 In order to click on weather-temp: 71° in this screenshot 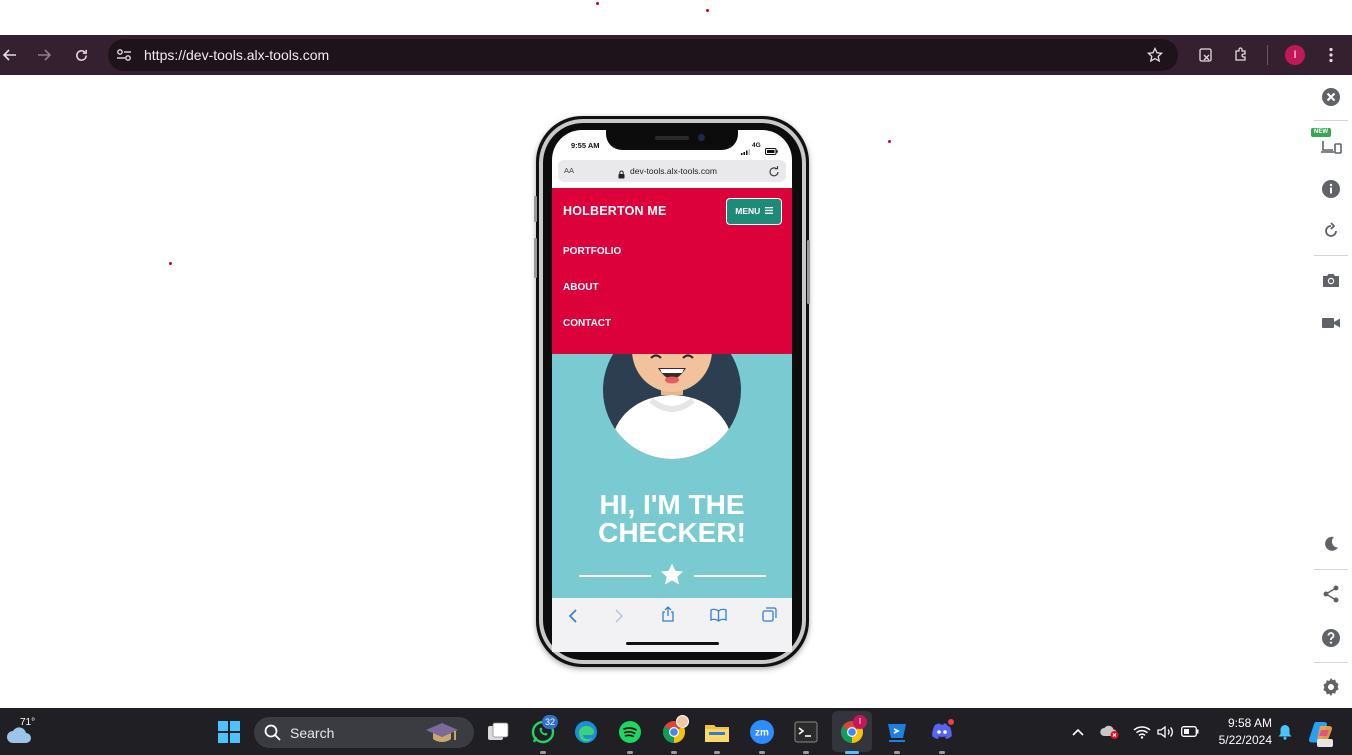, I will do `click(27, 722)`.